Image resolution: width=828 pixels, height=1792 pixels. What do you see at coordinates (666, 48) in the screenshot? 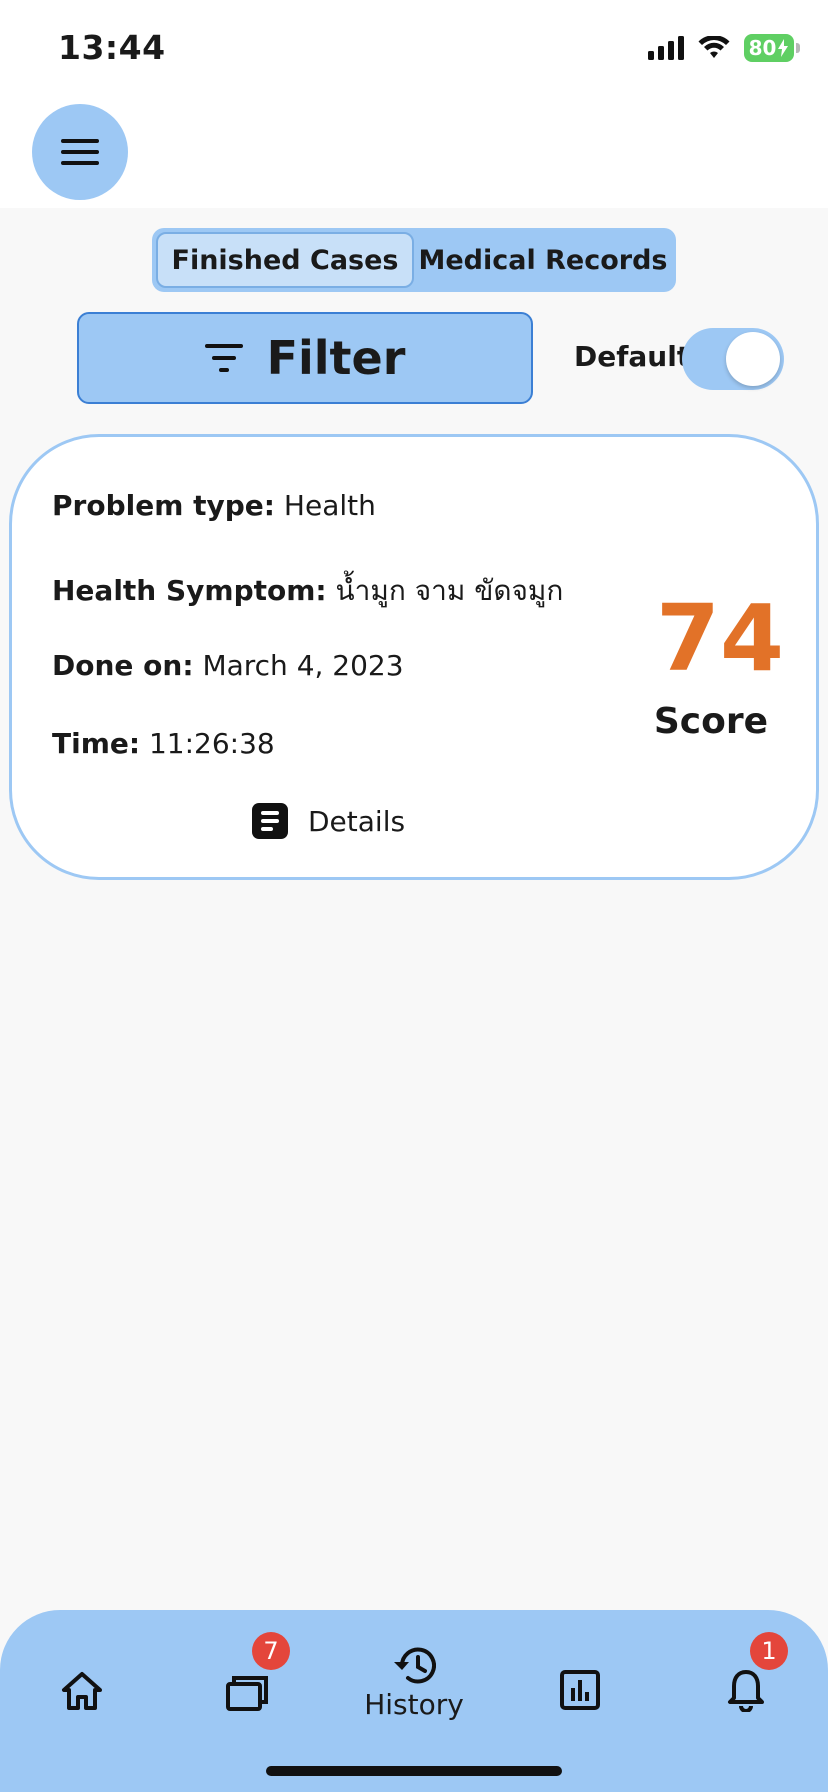
I see `signal-icon` at bounding box center [666, 48].